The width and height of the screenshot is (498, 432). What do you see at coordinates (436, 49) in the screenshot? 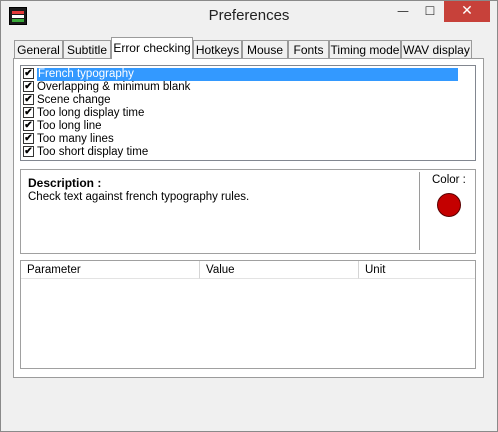
I see `tab-wav-display: WAV display` at bounding box center [436, 49].